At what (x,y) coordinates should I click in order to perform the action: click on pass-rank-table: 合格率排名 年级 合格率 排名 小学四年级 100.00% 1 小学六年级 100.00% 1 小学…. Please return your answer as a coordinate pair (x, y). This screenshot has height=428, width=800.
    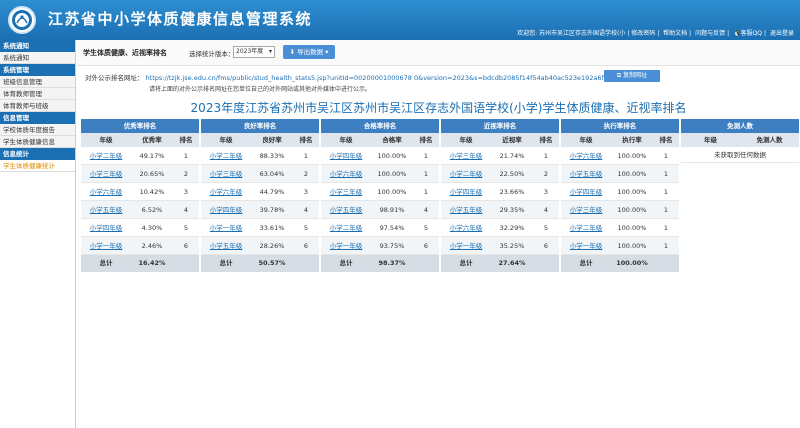
    Looking at the image, I should click on (380, 195).